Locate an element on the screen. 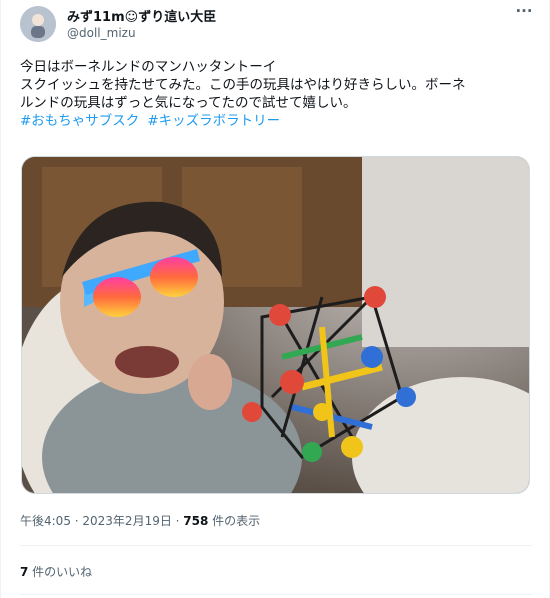  tweet-line: スクイッシュを持たせてみた。この手の玩具はやはり好きらしい。ボーネ is located at coordinates (243, 85).